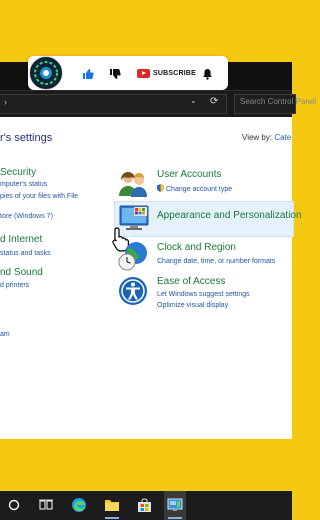  Describe the element at coordinates (18, 172) in the screenshot. I see `category-system-security: Security` at that location.